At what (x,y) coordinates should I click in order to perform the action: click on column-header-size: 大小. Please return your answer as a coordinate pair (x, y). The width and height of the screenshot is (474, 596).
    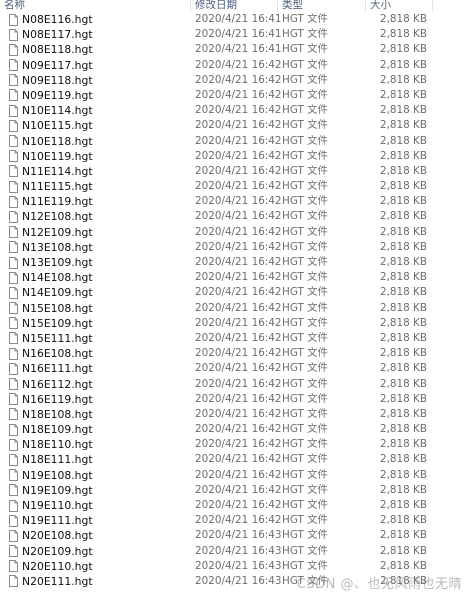
    Looking at the image, I should click on (380, 6).